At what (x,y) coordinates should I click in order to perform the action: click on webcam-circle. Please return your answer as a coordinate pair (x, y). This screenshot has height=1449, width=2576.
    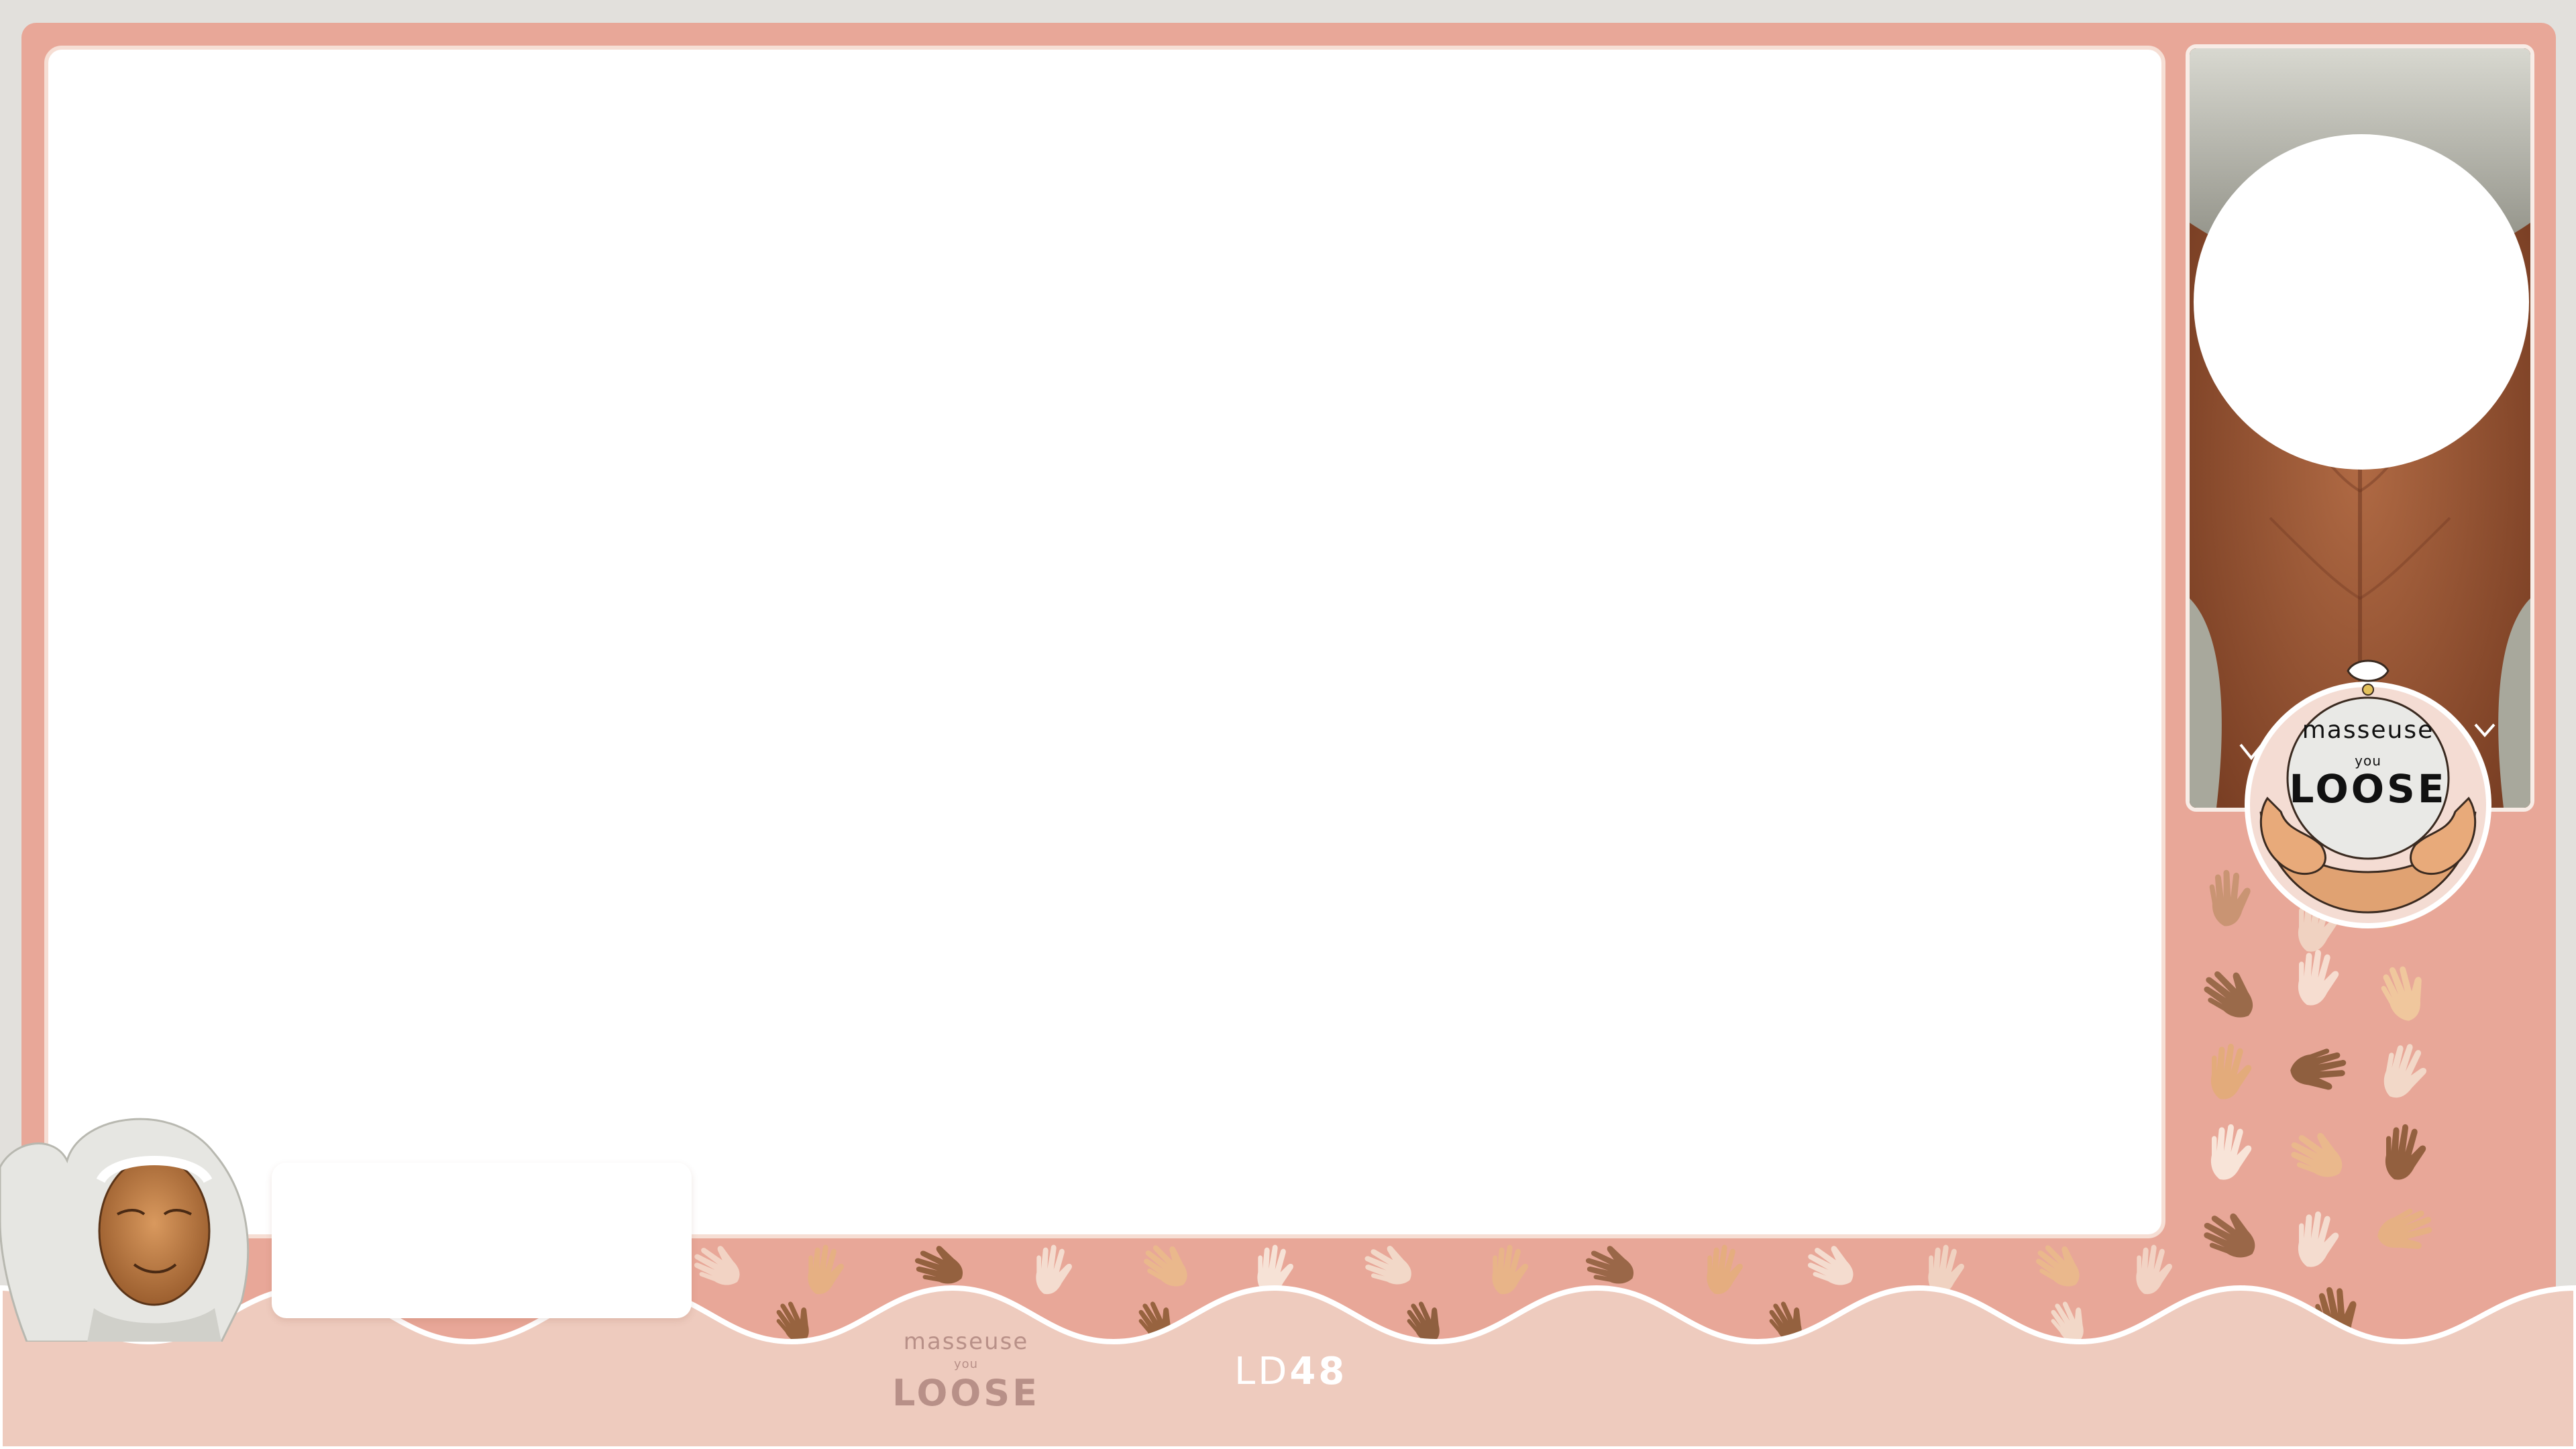
    Looking at the image, I should click on (2361, 302).